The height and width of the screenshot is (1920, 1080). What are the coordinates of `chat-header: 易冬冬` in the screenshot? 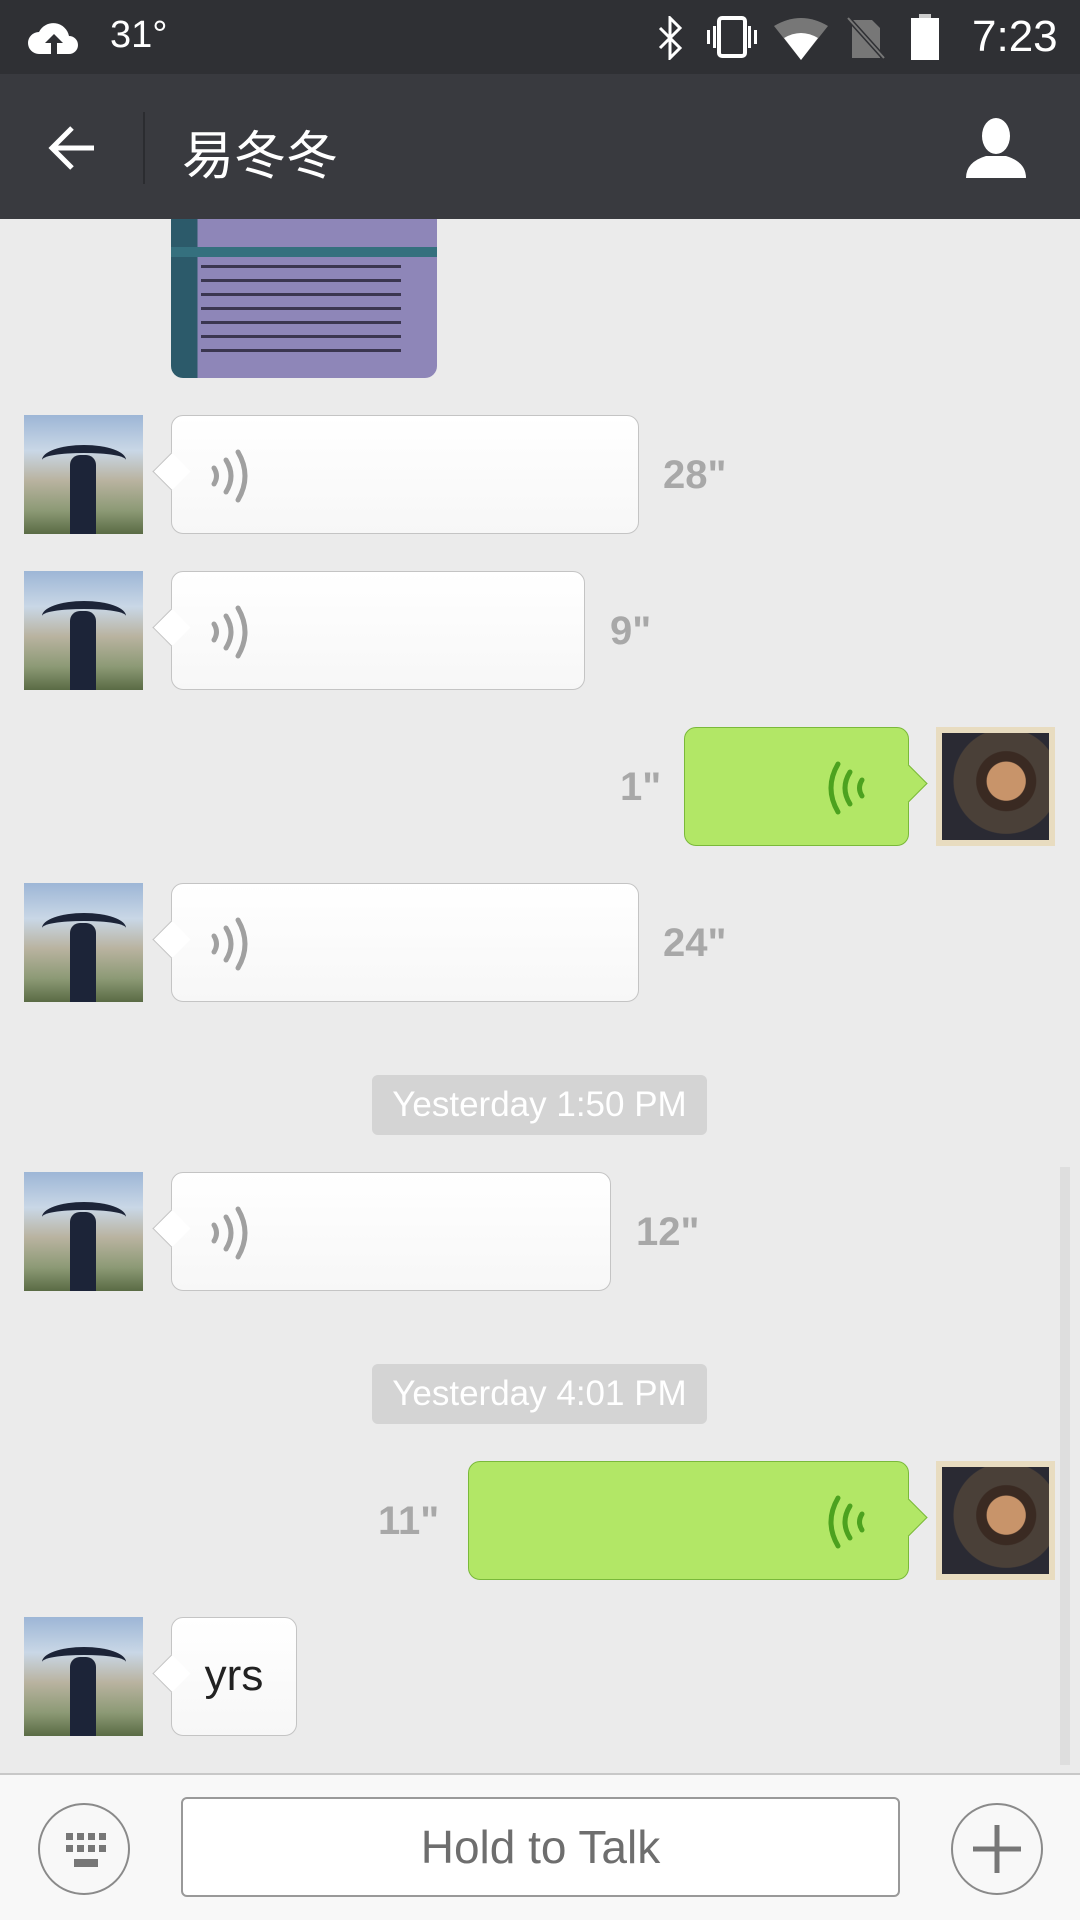 It's located at (540, 146).